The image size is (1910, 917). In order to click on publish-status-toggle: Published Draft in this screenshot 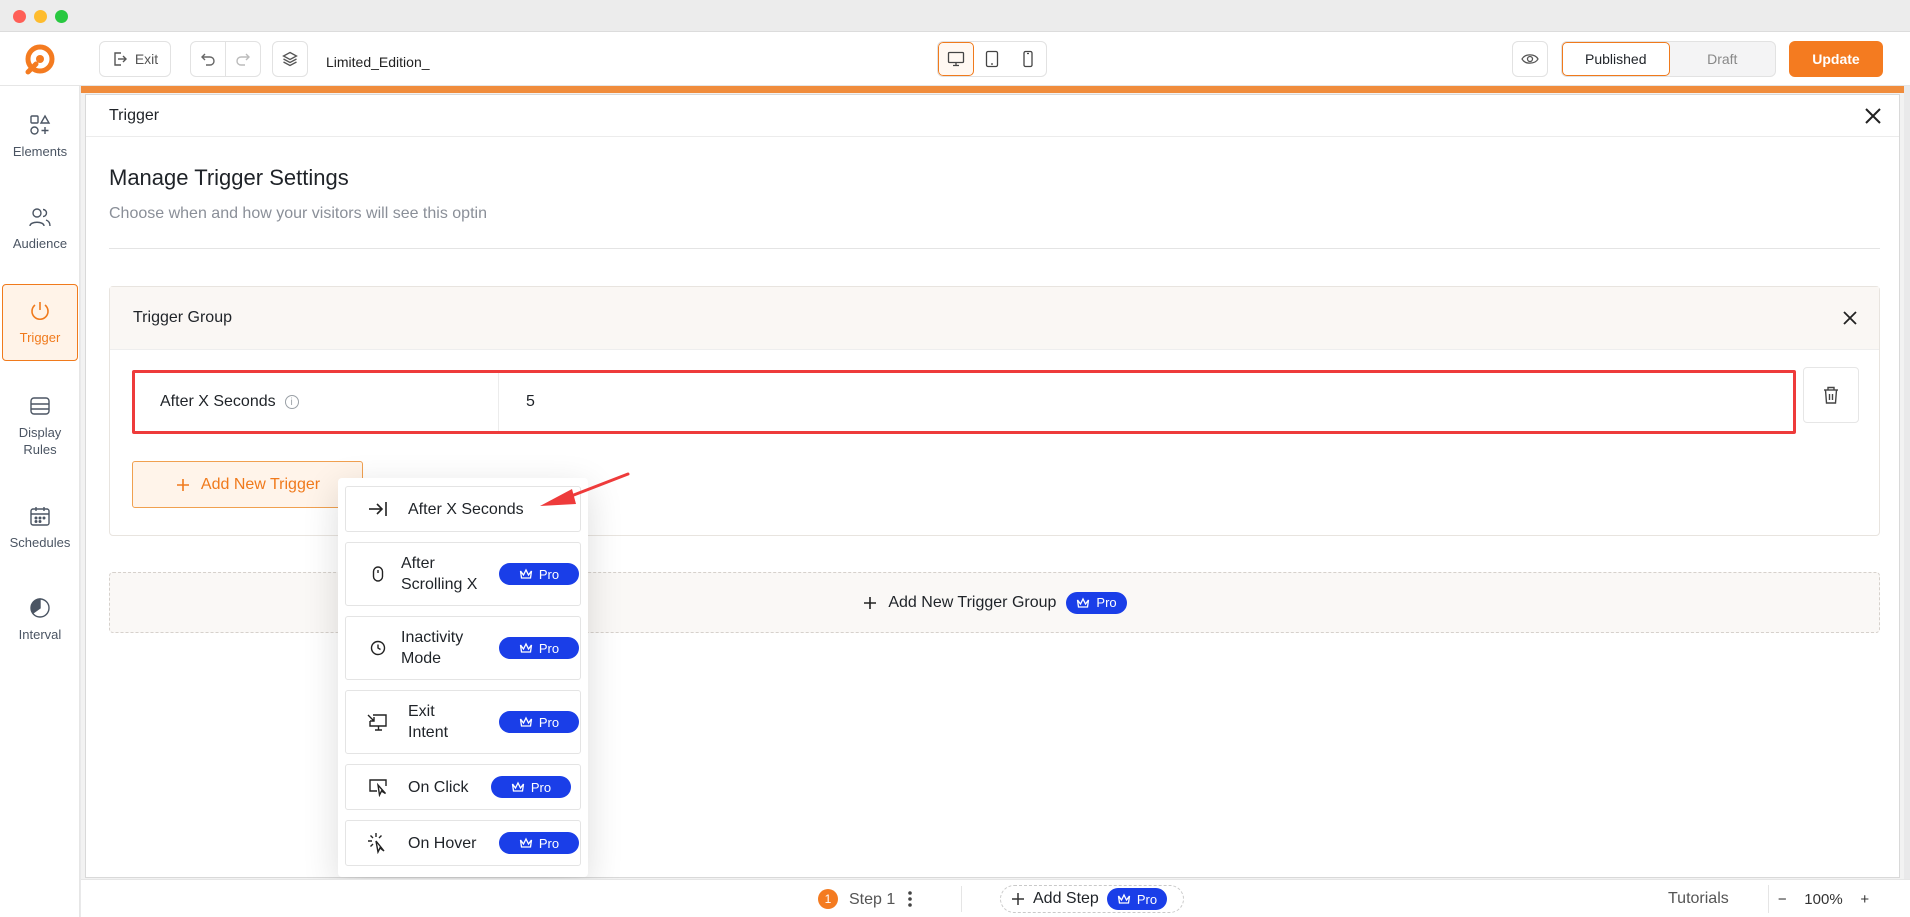, I will do `click(1668, 59)`.